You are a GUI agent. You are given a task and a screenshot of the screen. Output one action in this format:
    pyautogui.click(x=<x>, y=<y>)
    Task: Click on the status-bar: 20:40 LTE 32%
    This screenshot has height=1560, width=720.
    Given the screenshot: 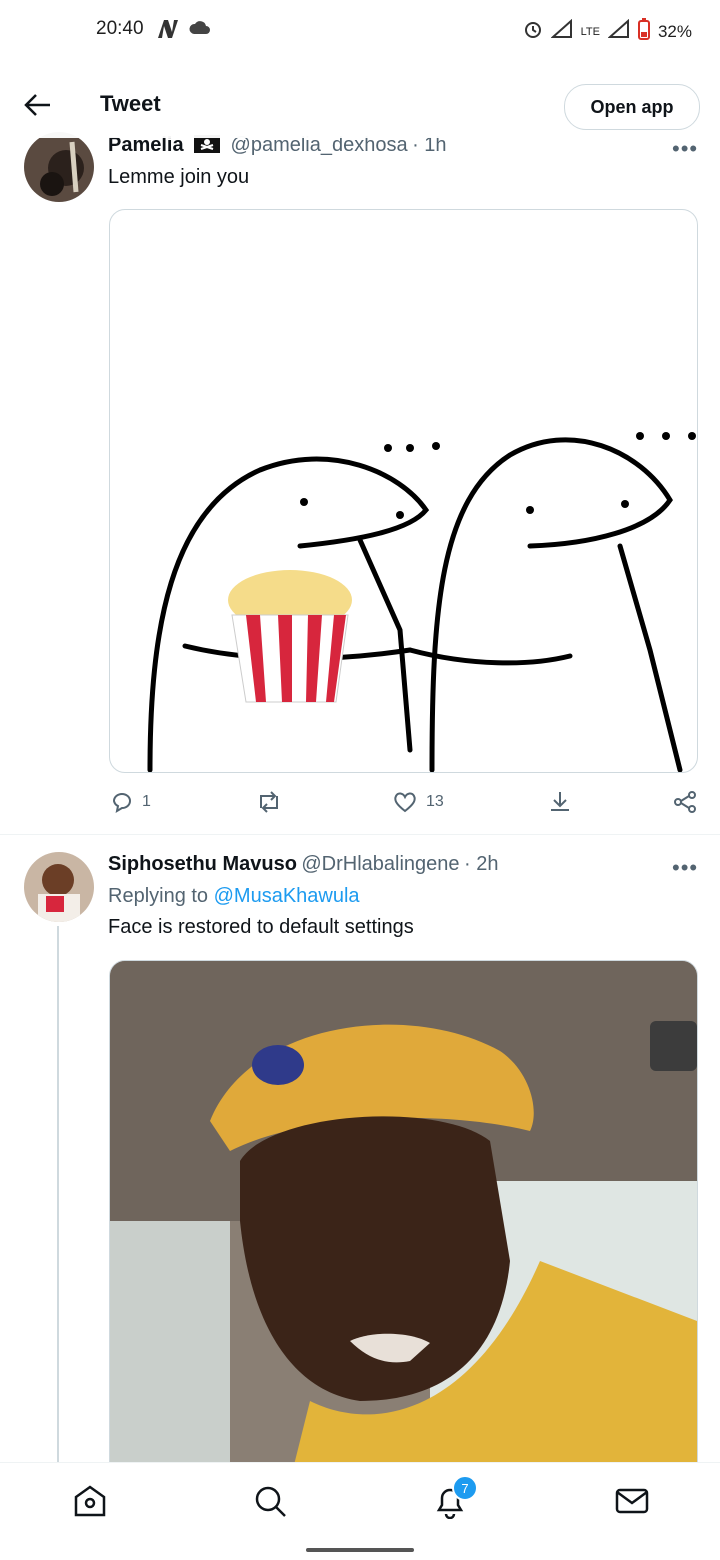 What is the action you would take?
    pyautogui.click(x=360, y=30)
    